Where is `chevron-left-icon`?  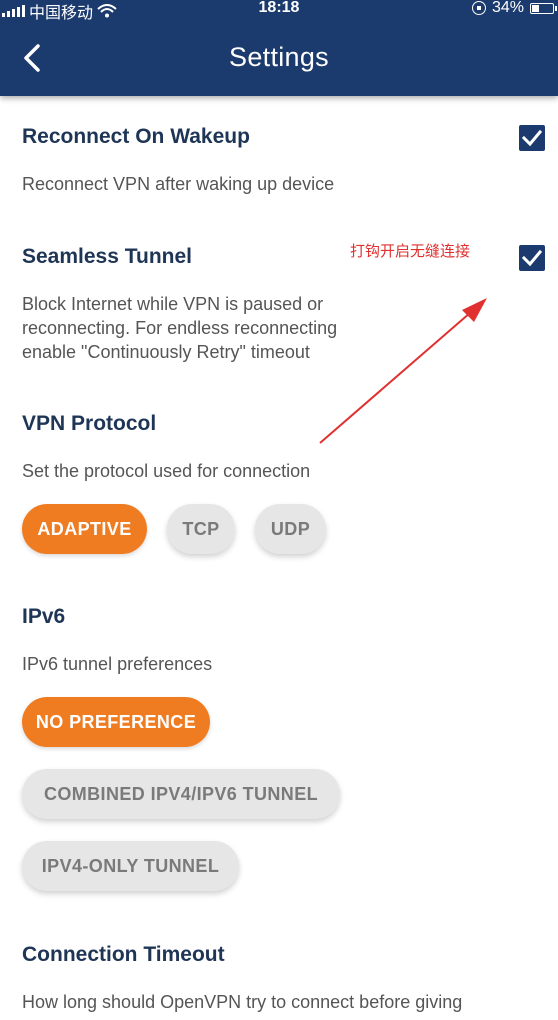
chevron-left-icon is located at coordinates (32, 58).